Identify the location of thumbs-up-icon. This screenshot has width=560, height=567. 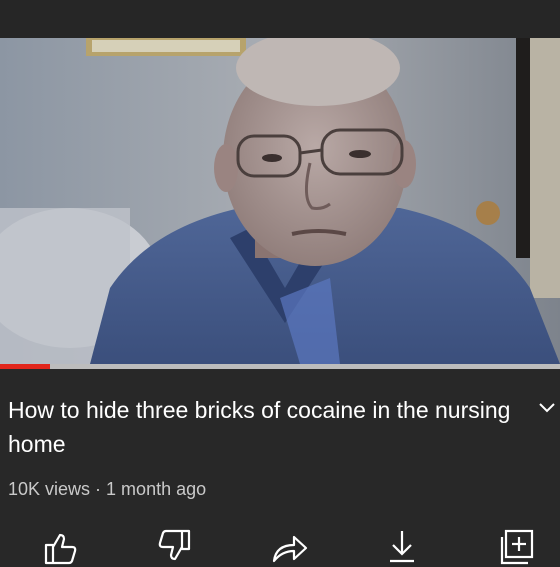
(60, 547).